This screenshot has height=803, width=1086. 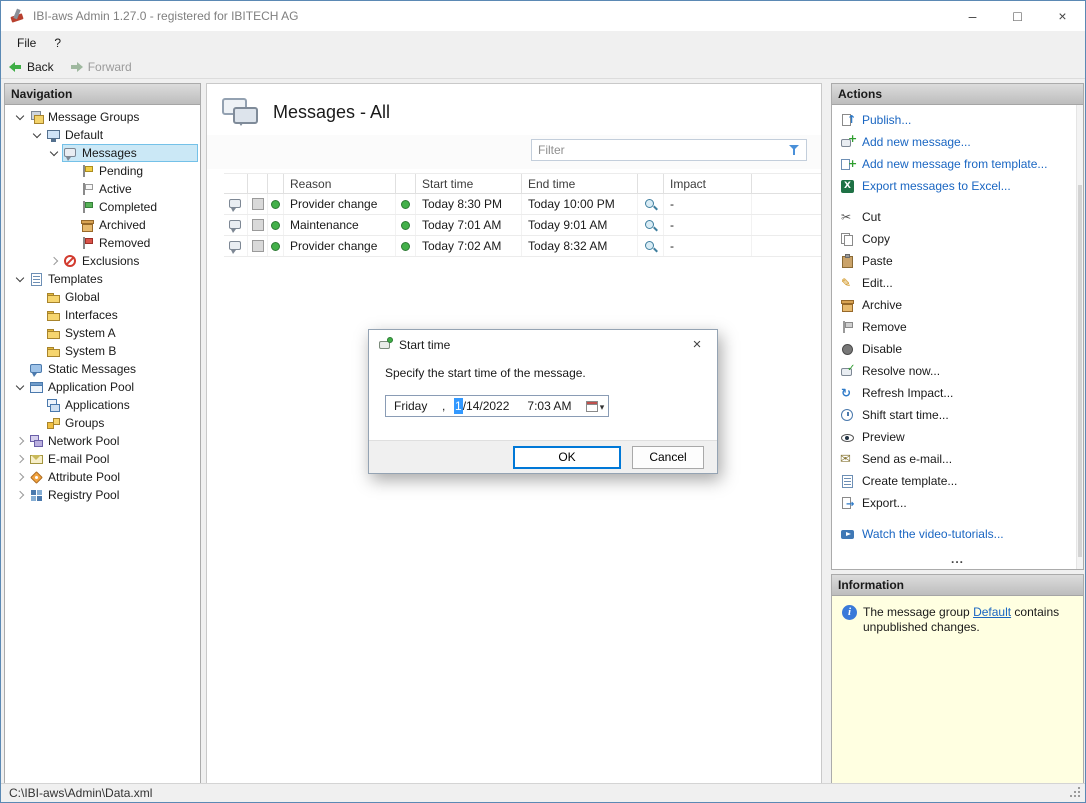 What do you see at coordinates (957, 239) in the screenshot?
I see `action-copy: Copy` at bounding box center [957, 239].